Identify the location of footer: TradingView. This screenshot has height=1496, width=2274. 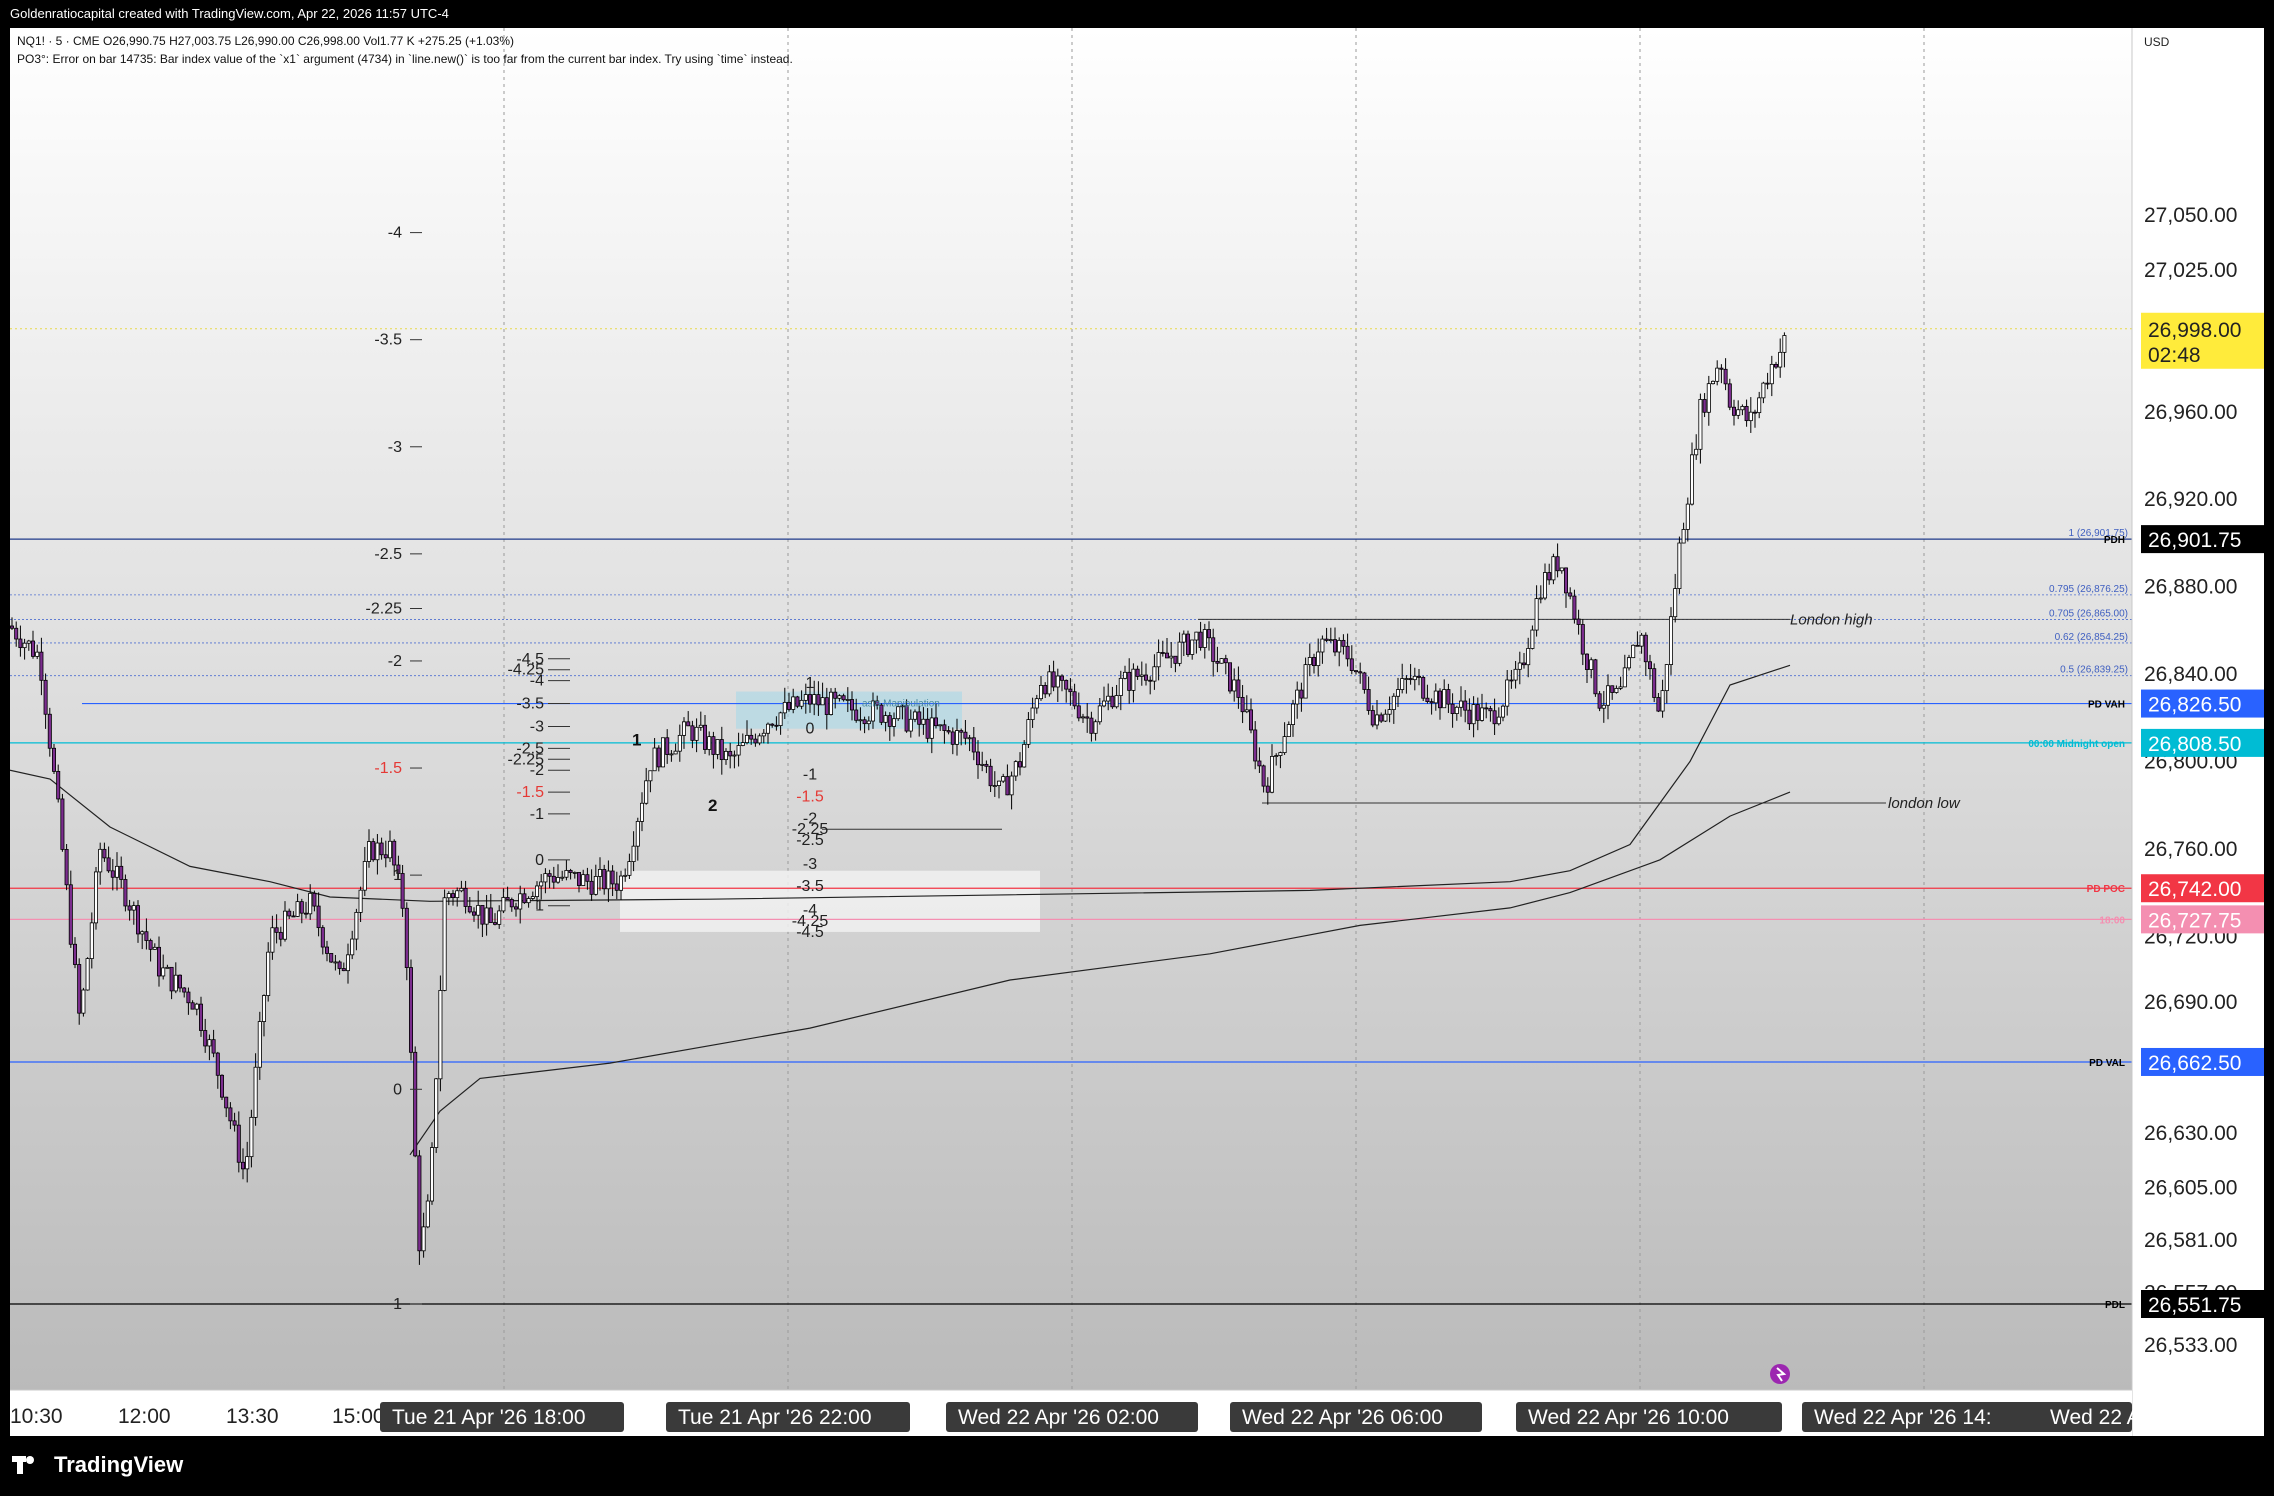
(1137, 1466).